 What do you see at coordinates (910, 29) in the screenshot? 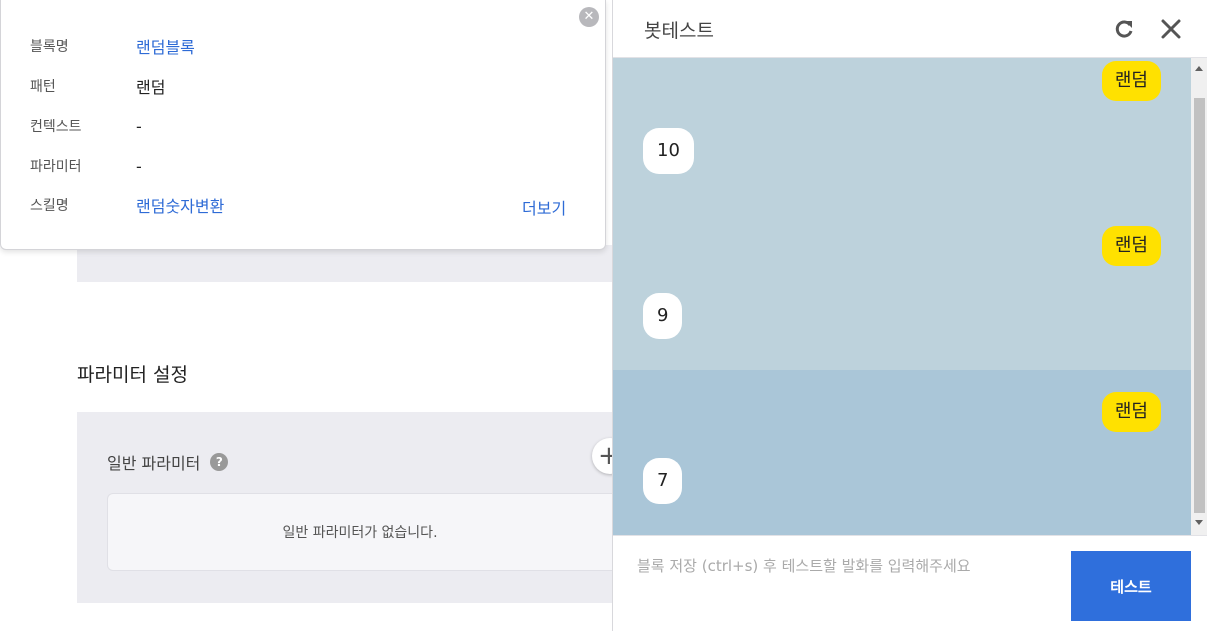
I see `bot-test-header: 봇테스트` at bounding box center [910, 29].